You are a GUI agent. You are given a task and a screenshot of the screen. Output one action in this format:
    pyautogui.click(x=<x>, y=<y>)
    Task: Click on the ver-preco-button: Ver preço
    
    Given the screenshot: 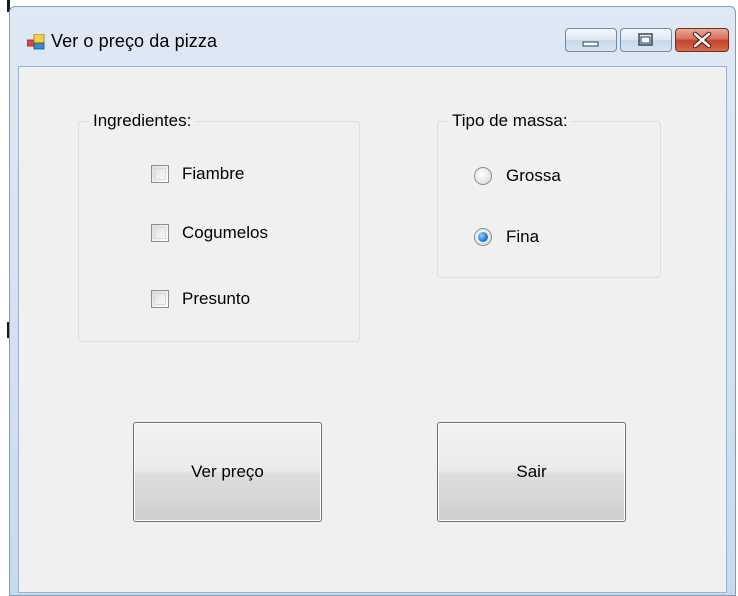 What is the action you would take?
    pyautogui.click(x=227, y=472)
    